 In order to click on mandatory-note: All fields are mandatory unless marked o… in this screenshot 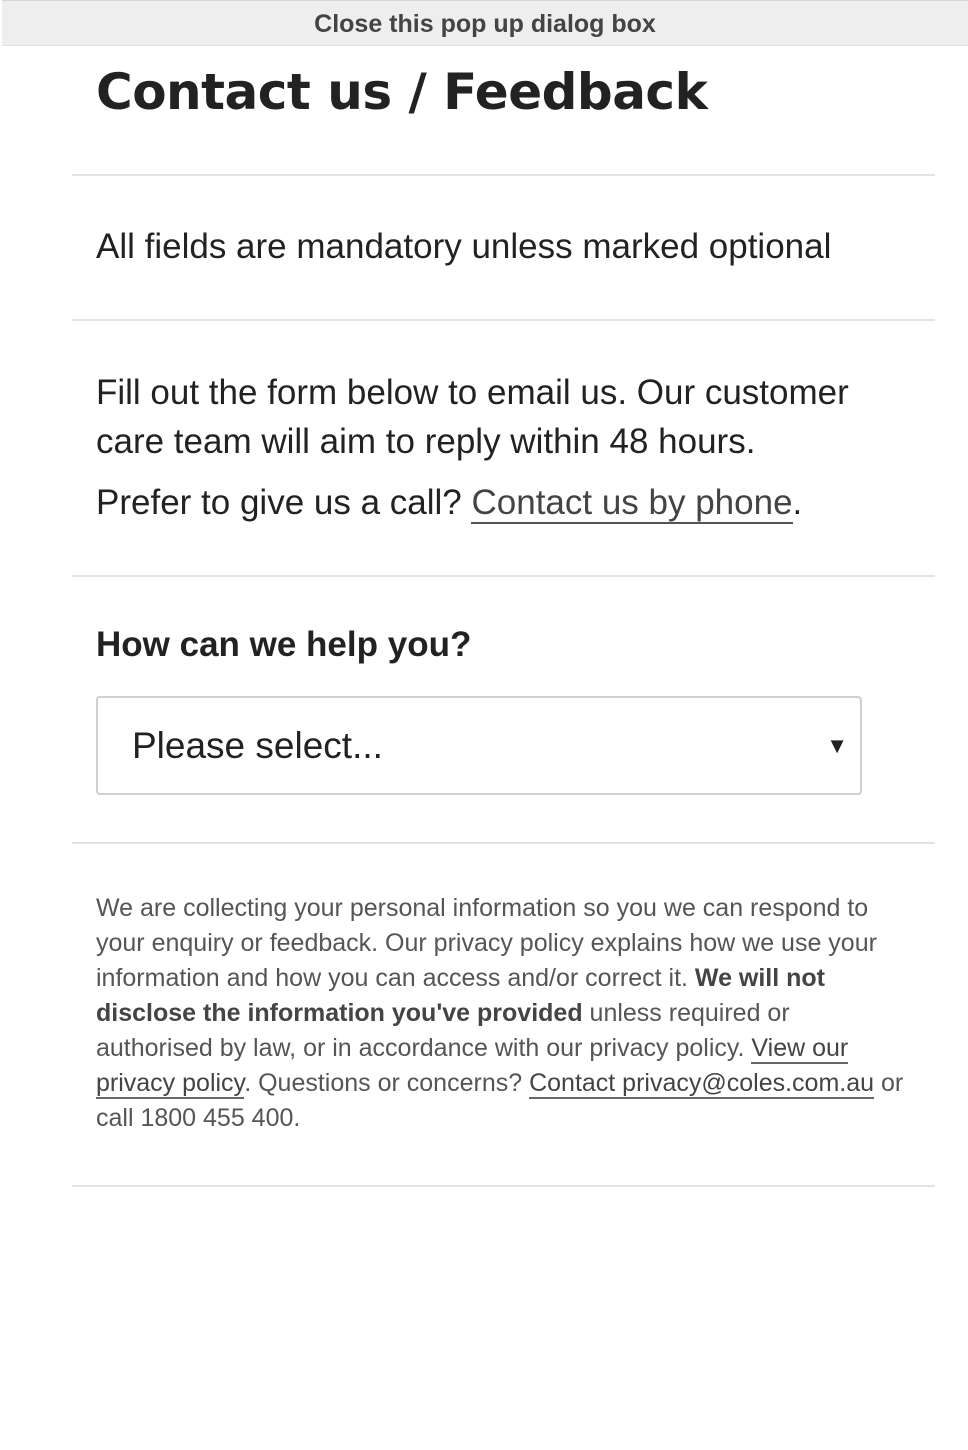, I will do `click(464, 246)`.